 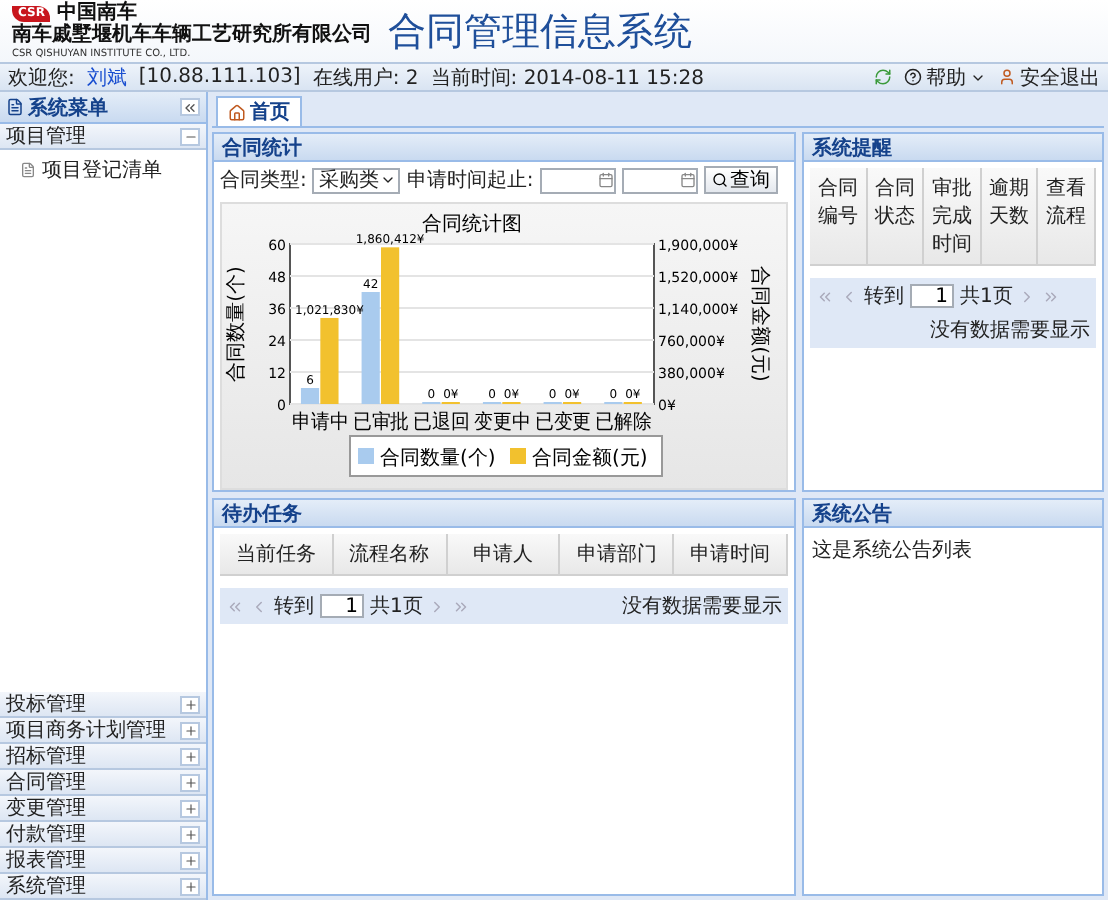 What do you see at coordinates (190, 136) in the screenshot?
I see `collapse-icon` at bounding box center [190, 136].